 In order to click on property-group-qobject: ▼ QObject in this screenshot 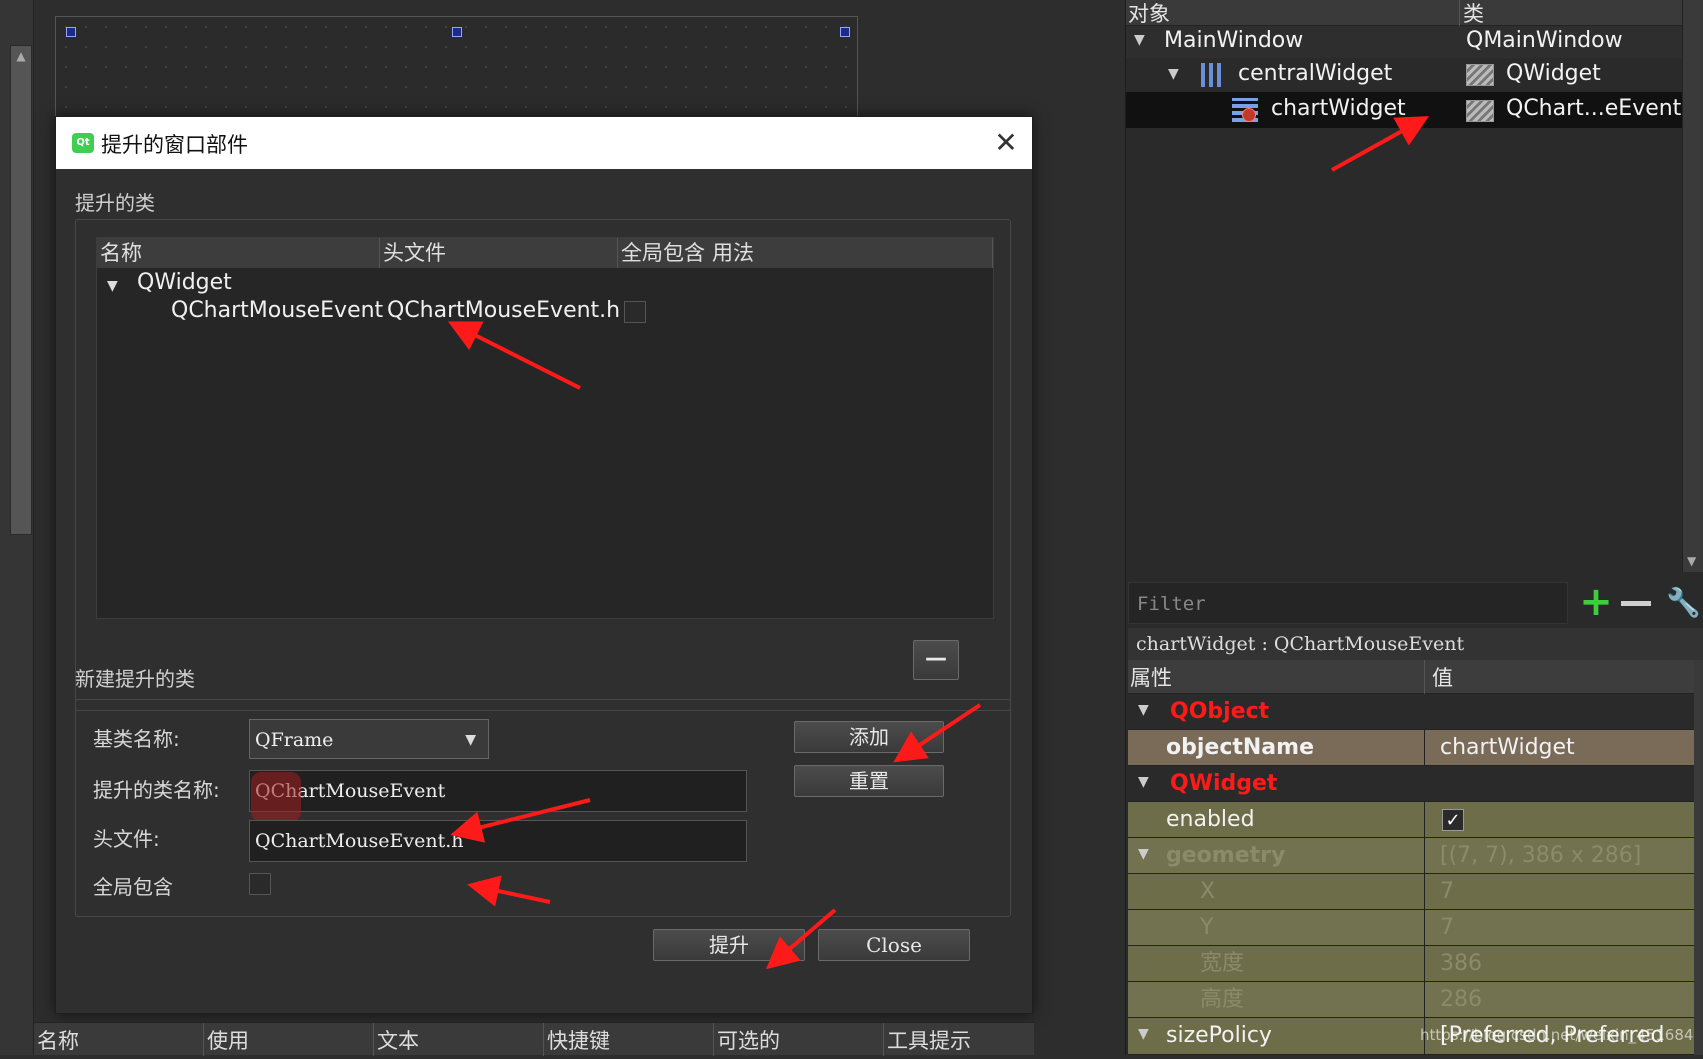, I will do `click(1411, 712)`.